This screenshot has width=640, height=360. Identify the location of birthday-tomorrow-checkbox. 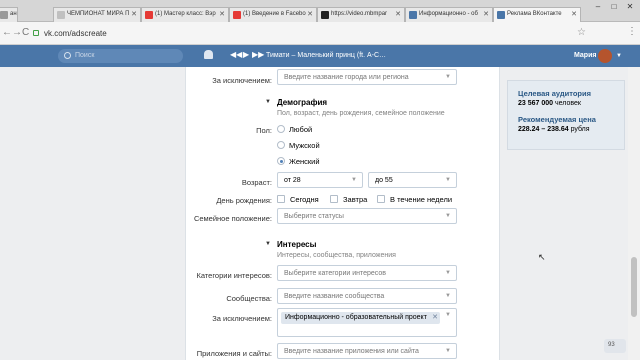
(334, 199).